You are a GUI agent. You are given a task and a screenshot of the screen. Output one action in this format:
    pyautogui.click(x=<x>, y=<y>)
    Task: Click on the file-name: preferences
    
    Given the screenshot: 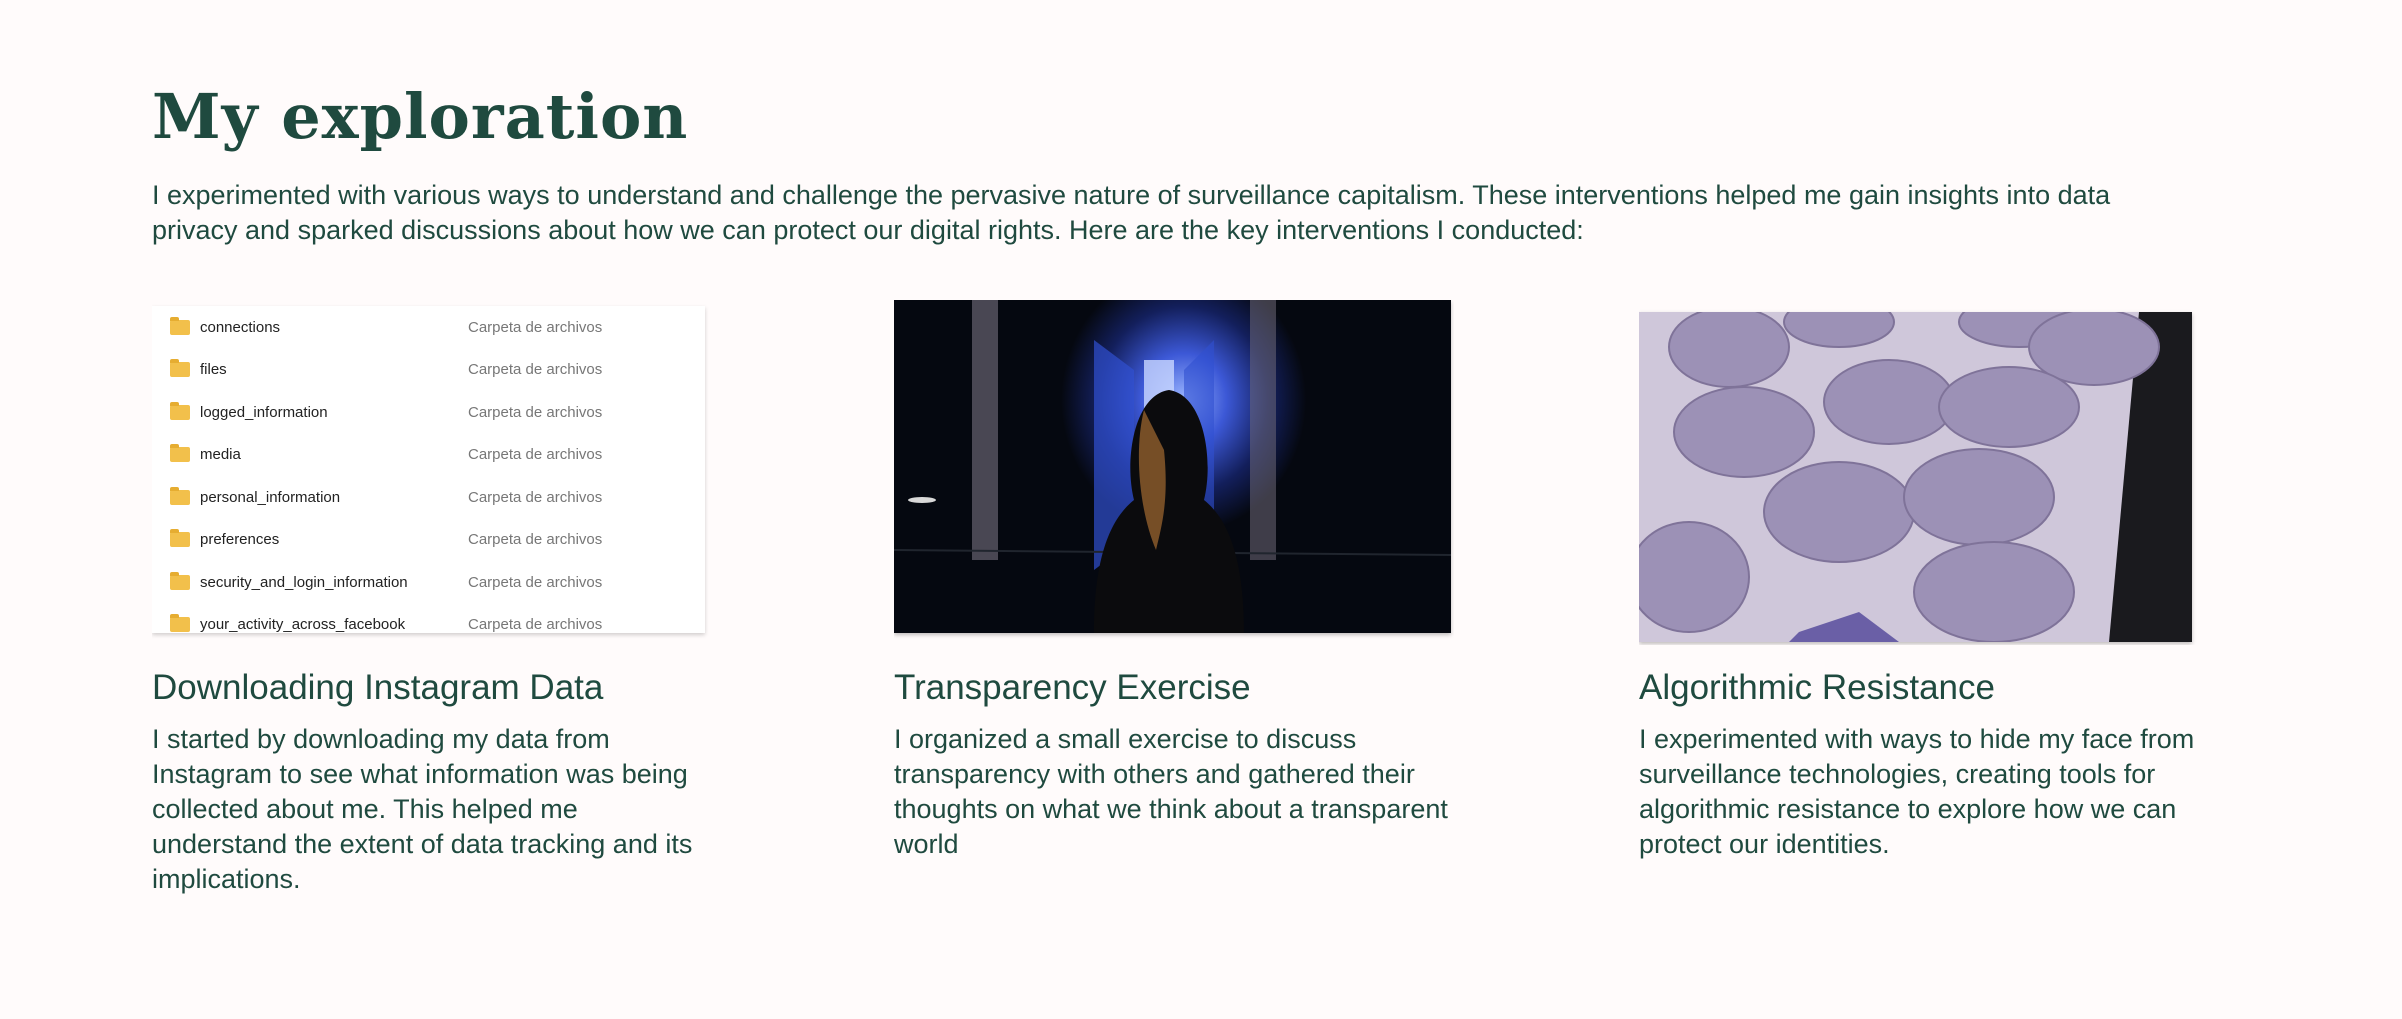 What is the action you would take?
    pyautogui.click(x=240, y=539)
    